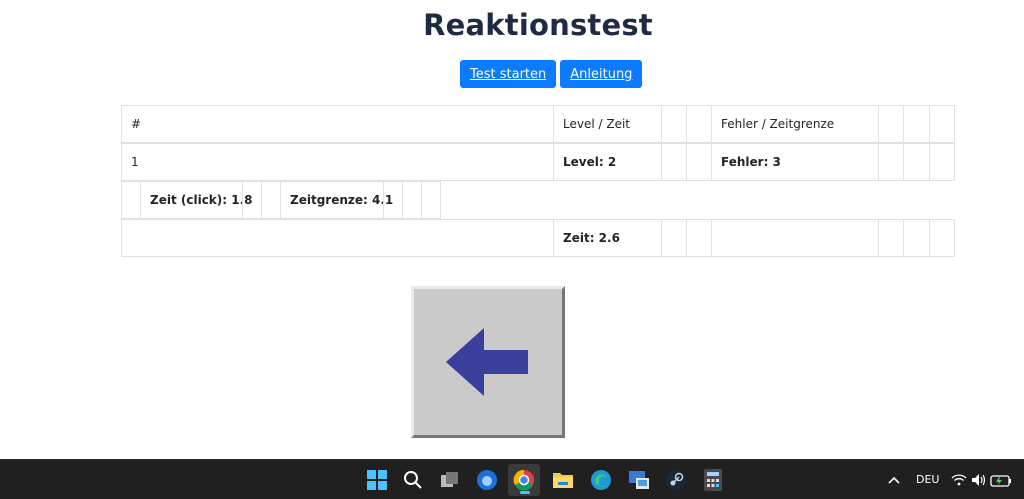  I want to click on table-row: Zeit: 2.6, so click(538, 238).